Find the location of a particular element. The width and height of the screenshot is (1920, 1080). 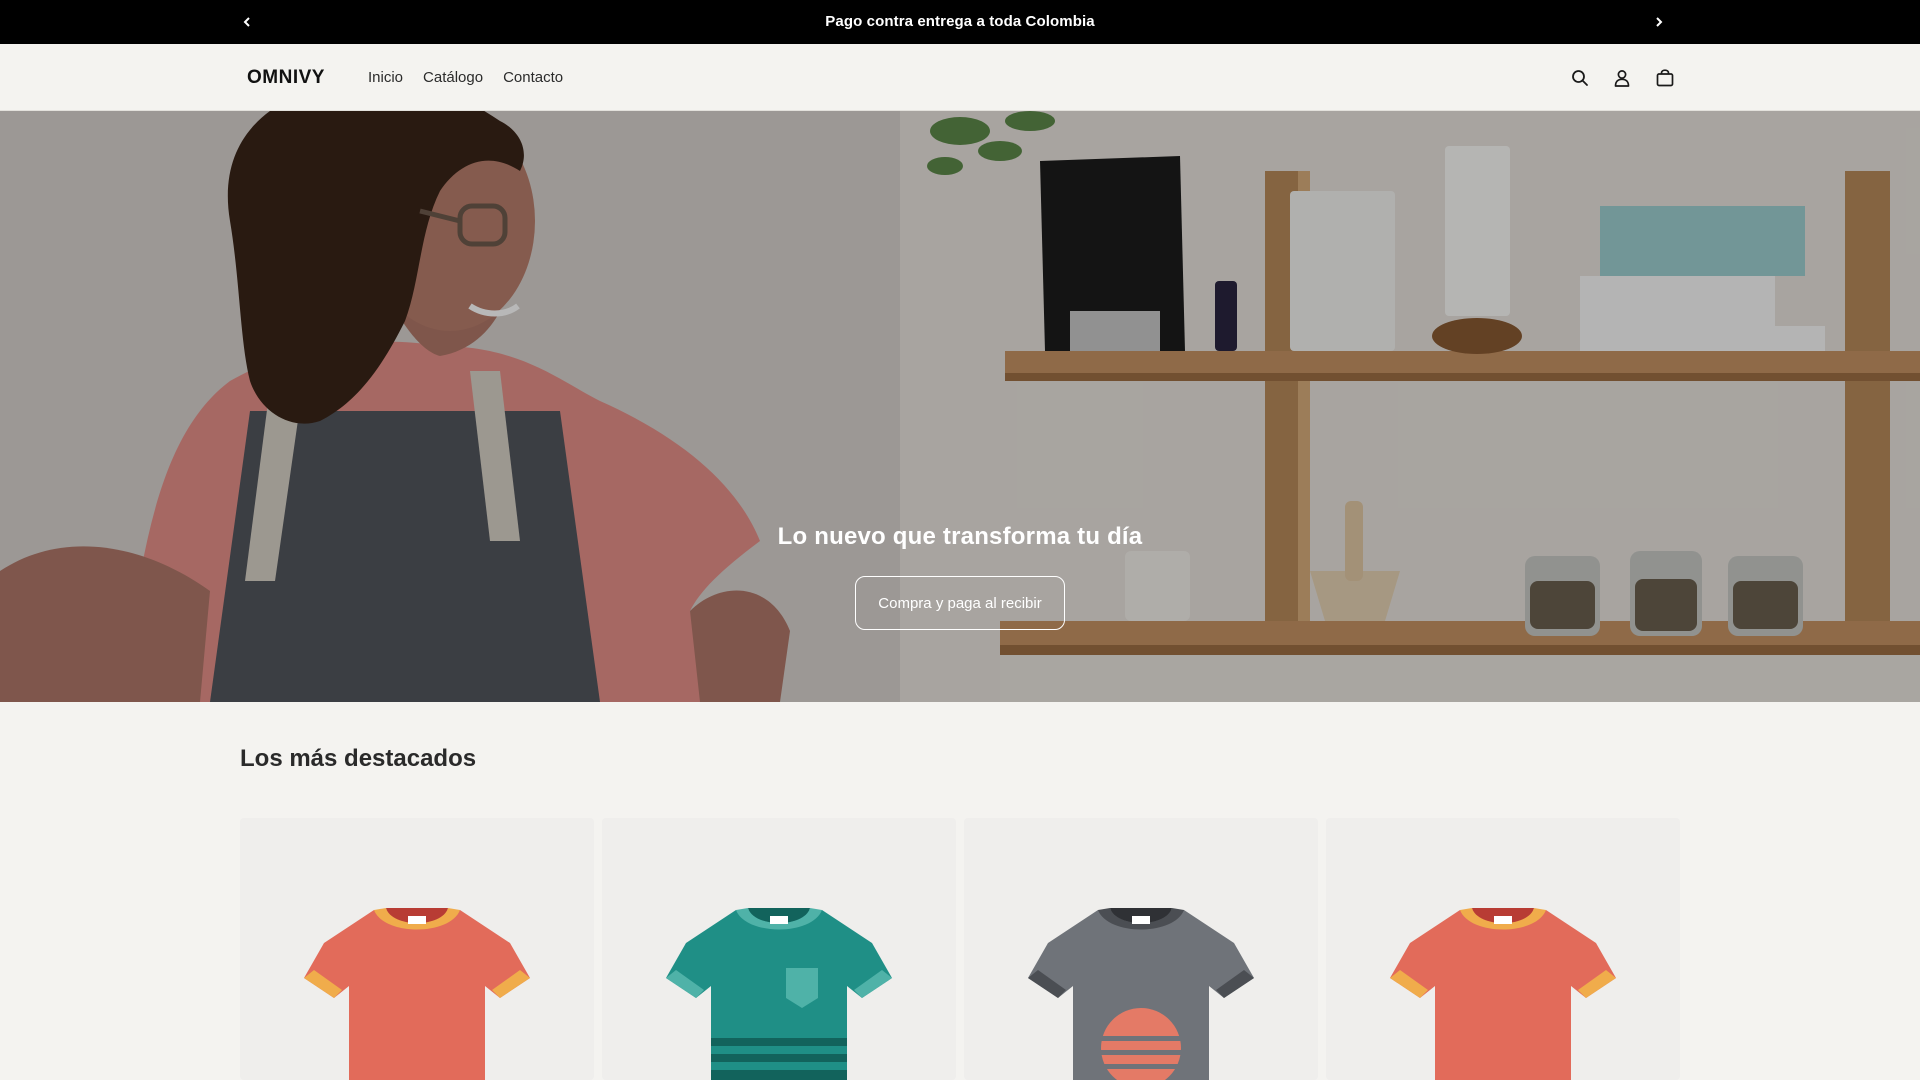

search-icon is located at coordinates (1580, 78).